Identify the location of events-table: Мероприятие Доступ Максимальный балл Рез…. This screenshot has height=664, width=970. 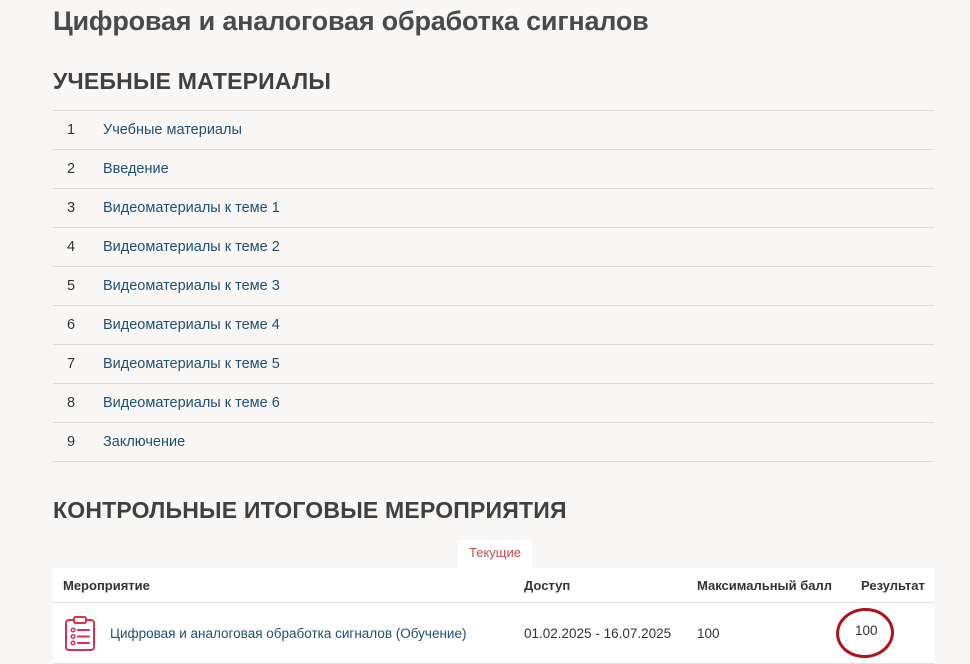
(493, 616).